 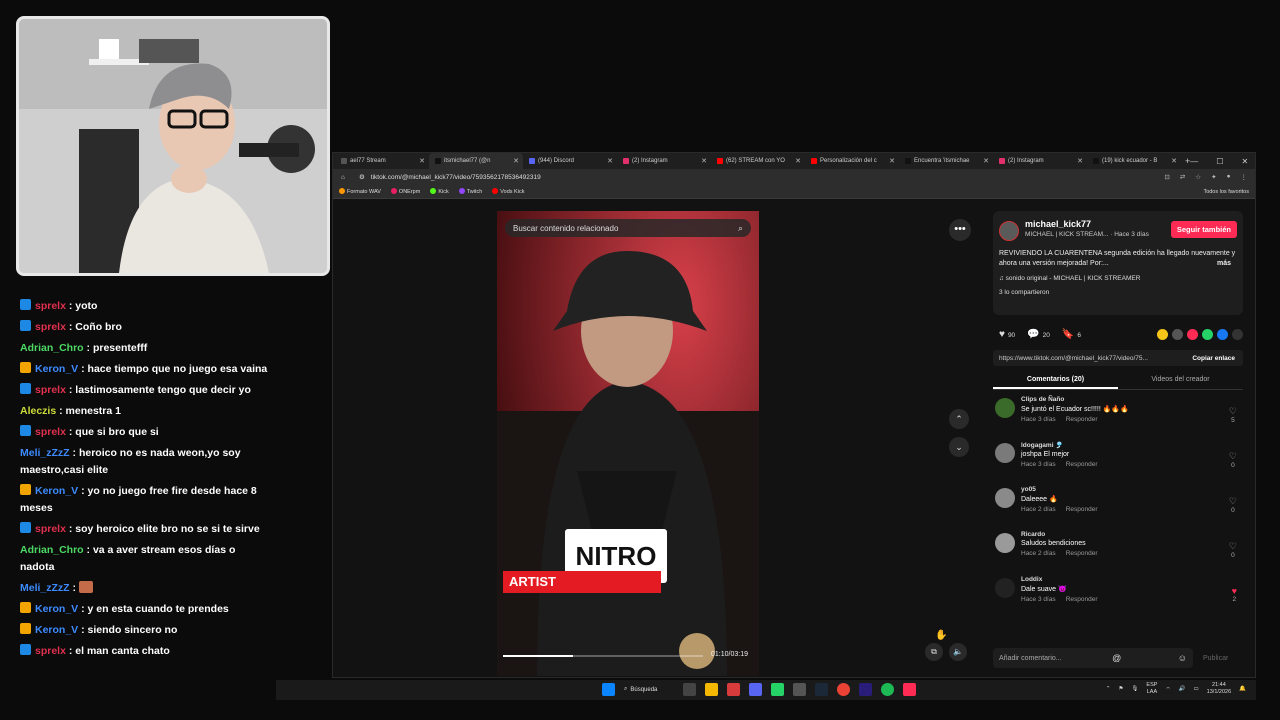 What do you see at coordinates (38, 411) in the screenshot?
I see `chat-username: Aleczis` at bounding box center [38, 411].